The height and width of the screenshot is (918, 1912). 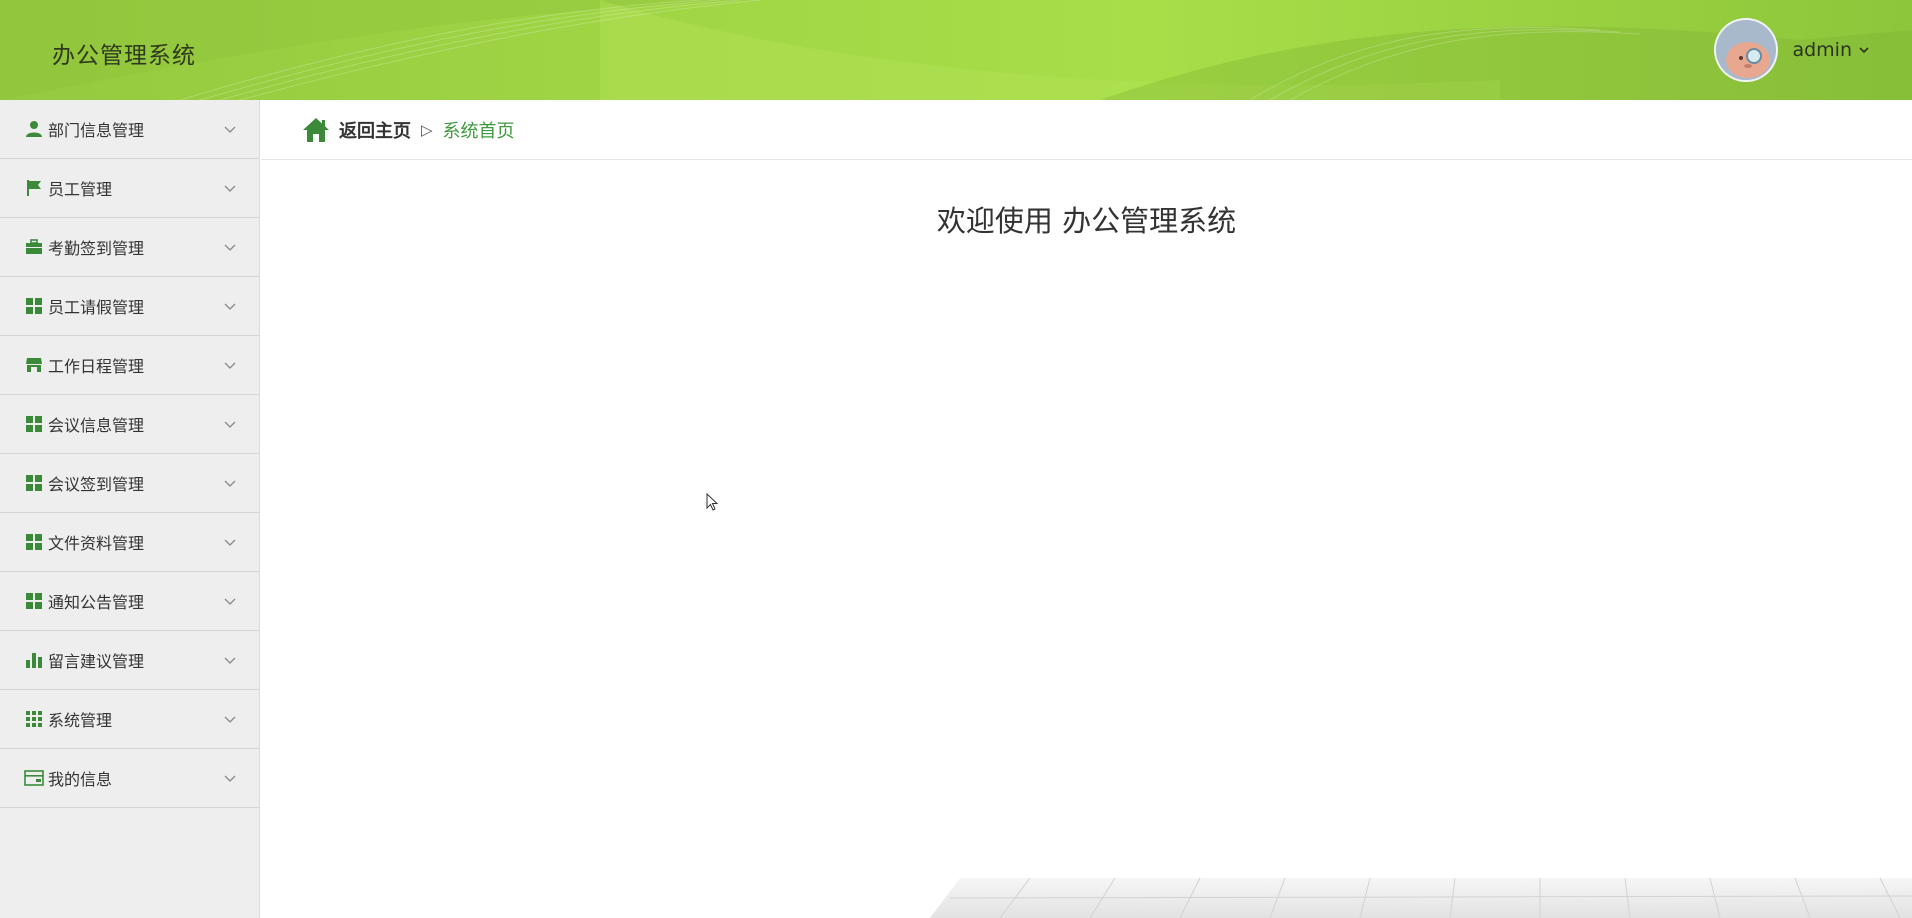 What do you see at coordinates (478, 131) in the screenshot?
I see `breadcrumb-current: 系统首页` at bounding box center [478, 131].